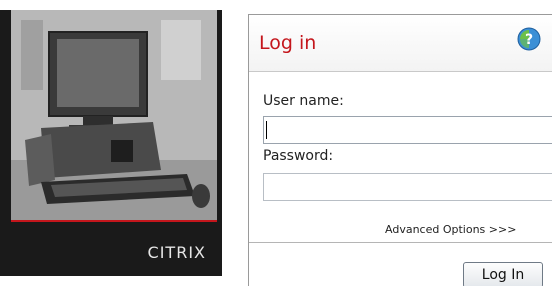 This screenshot has height=286, width=552. What do you see at coordinates (503, 274) in the screenshot?
I see `login-button: Log In` at bounding box center [503, 274].